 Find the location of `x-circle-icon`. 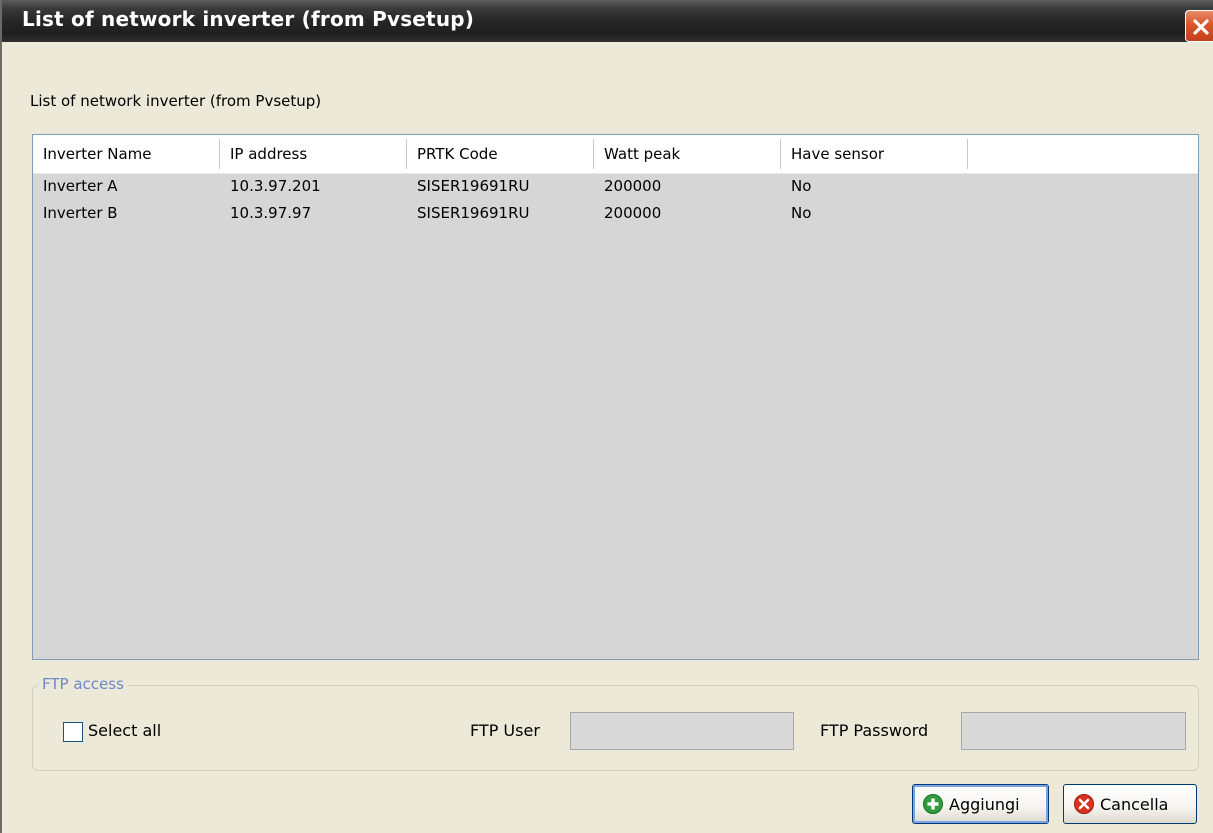

x-circle-icon is located at coordinates (1084, 804).